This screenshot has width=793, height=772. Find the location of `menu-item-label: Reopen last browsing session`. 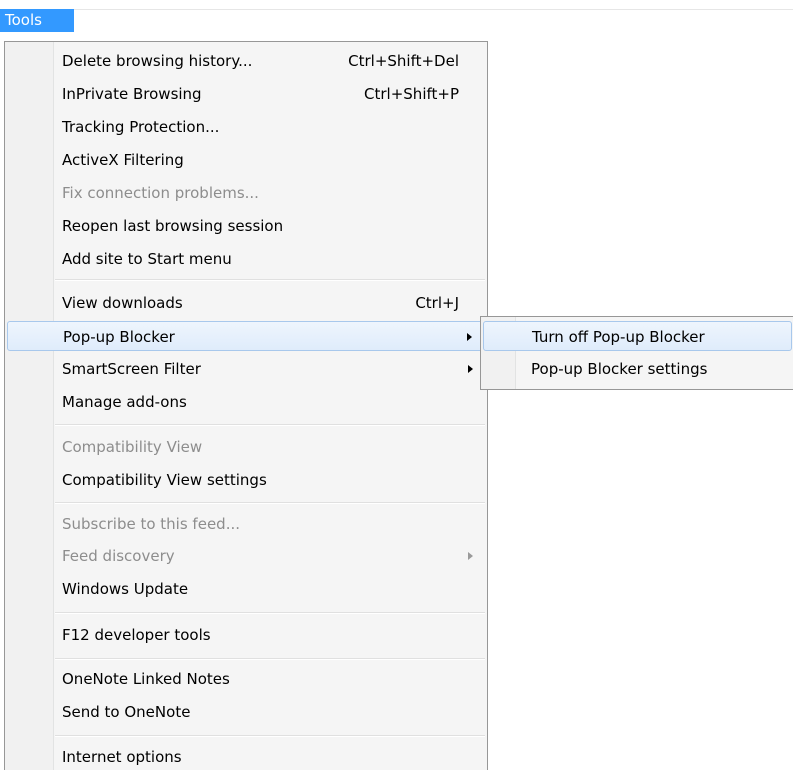

menu-item-label: Reopen last browsing session is located at coordinates (173, 226).